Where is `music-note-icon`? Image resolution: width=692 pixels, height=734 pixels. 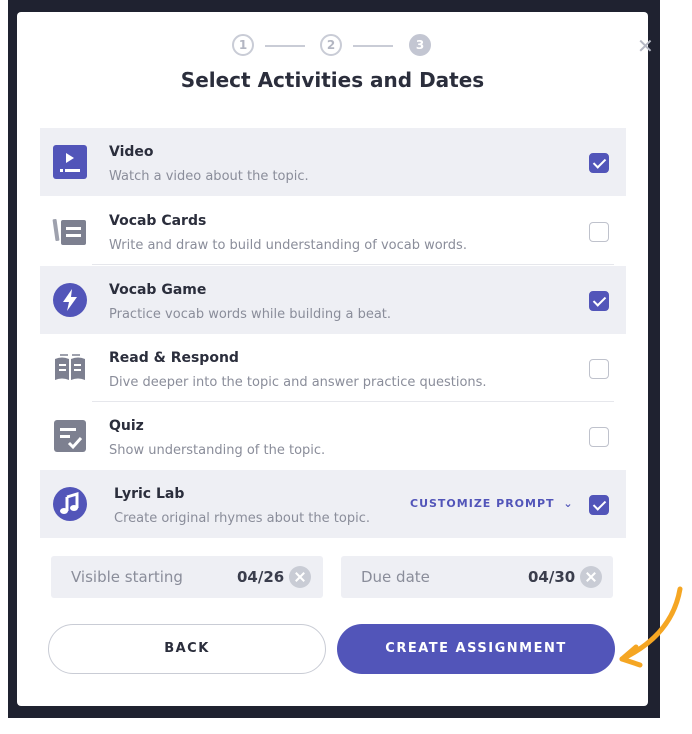 music-note-icon is located at coordinates (70, 504).